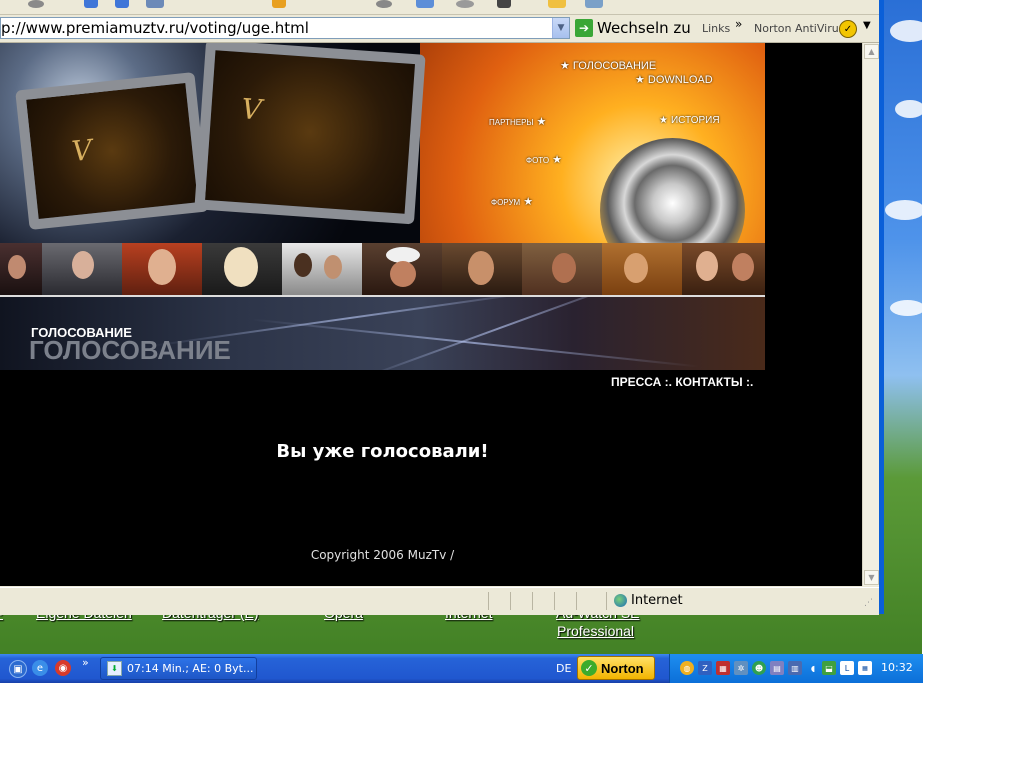 The image size is (1024, 768). I want to click on address-dropdown-icon: ▼, so click(560, 28).